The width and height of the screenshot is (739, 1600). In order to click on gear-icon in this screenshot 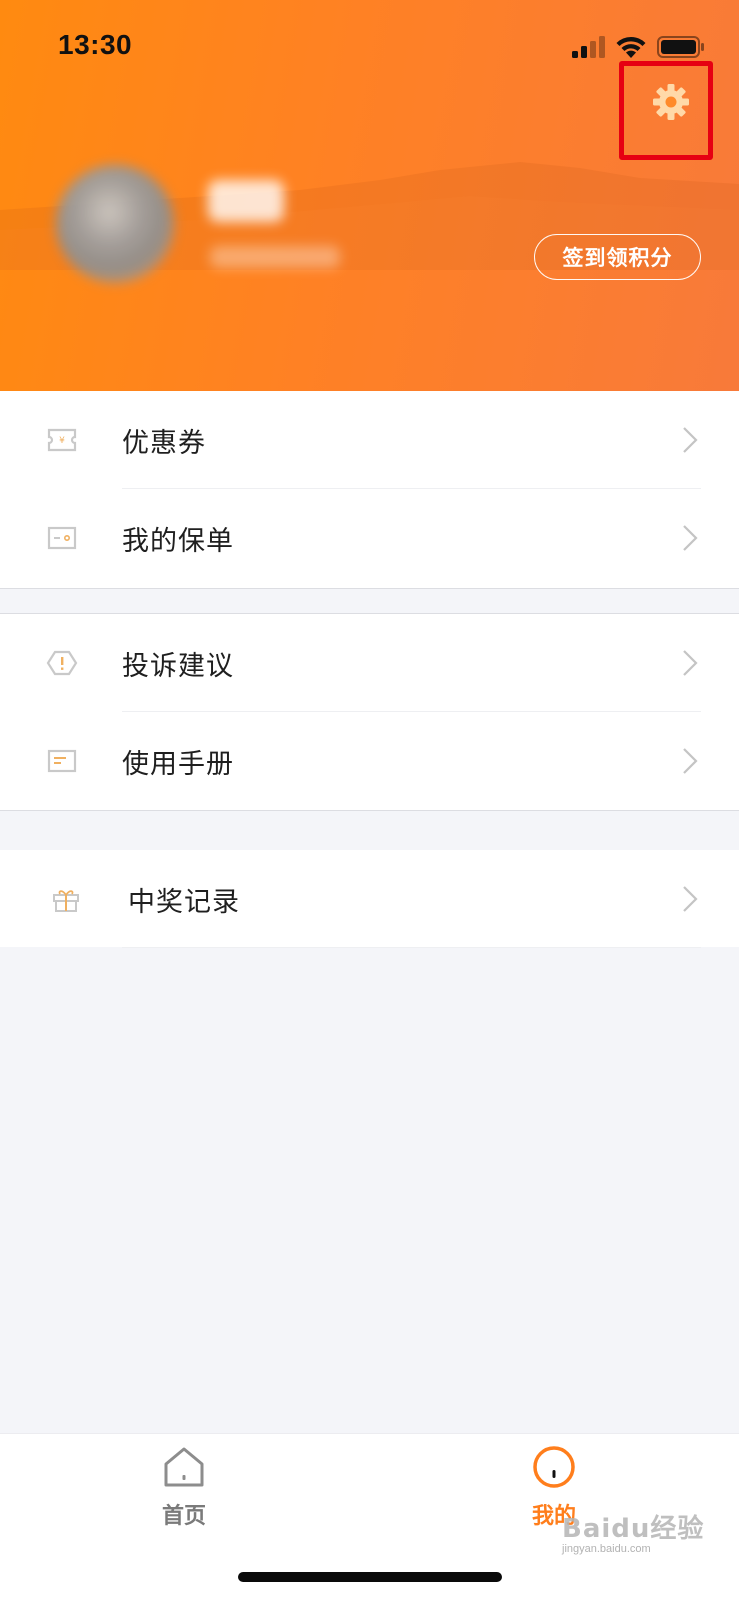, I will do `click(671, 102)`.